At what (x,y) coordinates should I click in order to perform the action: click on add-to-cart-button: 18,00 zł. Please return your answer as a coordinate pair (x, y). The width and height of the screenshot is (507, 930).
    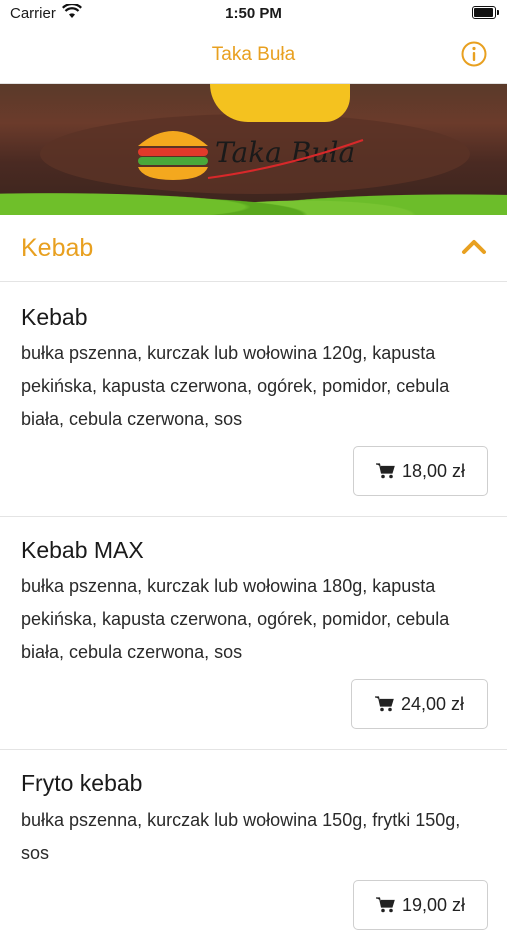
    Looking at the image, I should click on (420, 471).